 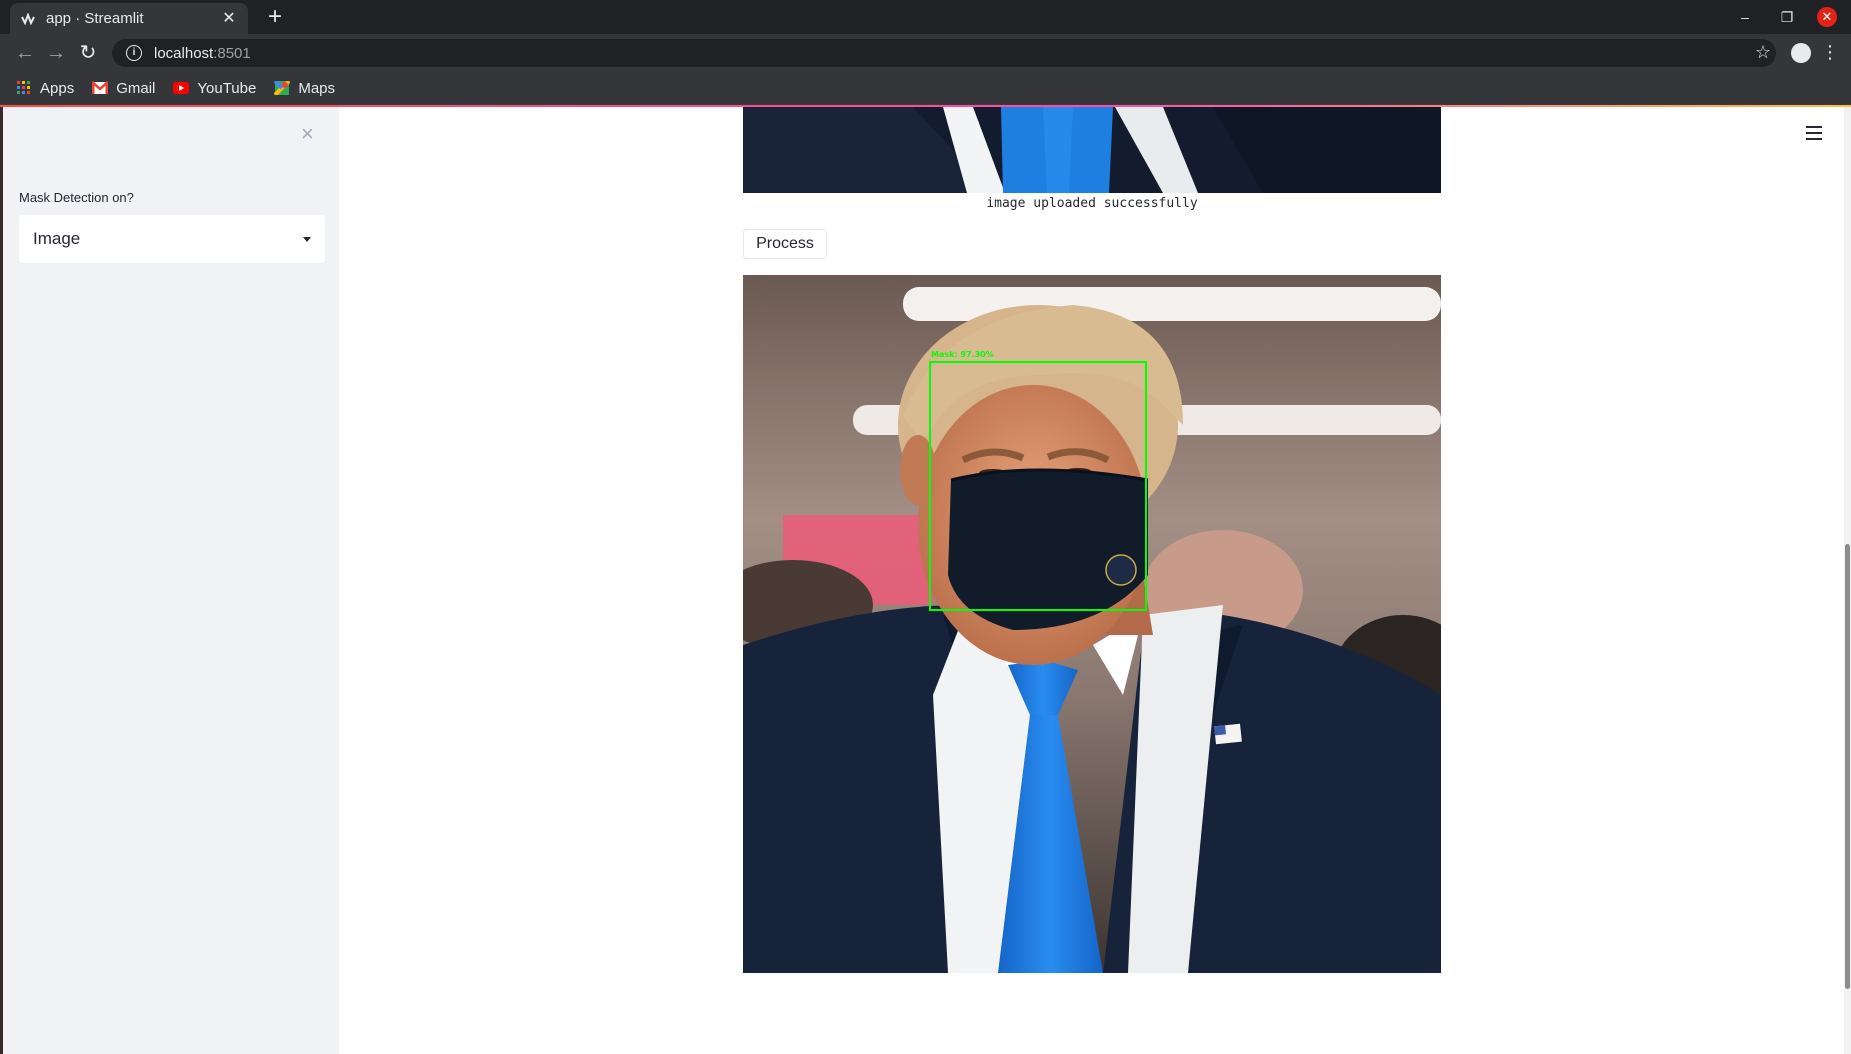 What do you see at coordinates (1787, 17) in the screenshot?
I see `restore-icon: ❐` at bounding box center [1787, 17].